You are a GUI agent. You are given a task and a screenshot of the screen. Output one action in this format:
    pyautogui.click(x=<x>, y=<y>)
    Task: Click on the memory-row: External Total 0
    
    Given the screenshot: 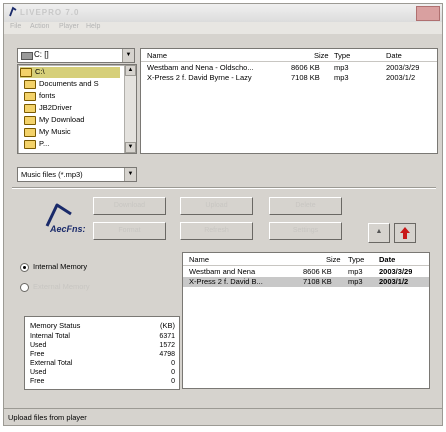 What is the action you would take?
    pyautogui.click(x=102, y=363)
    